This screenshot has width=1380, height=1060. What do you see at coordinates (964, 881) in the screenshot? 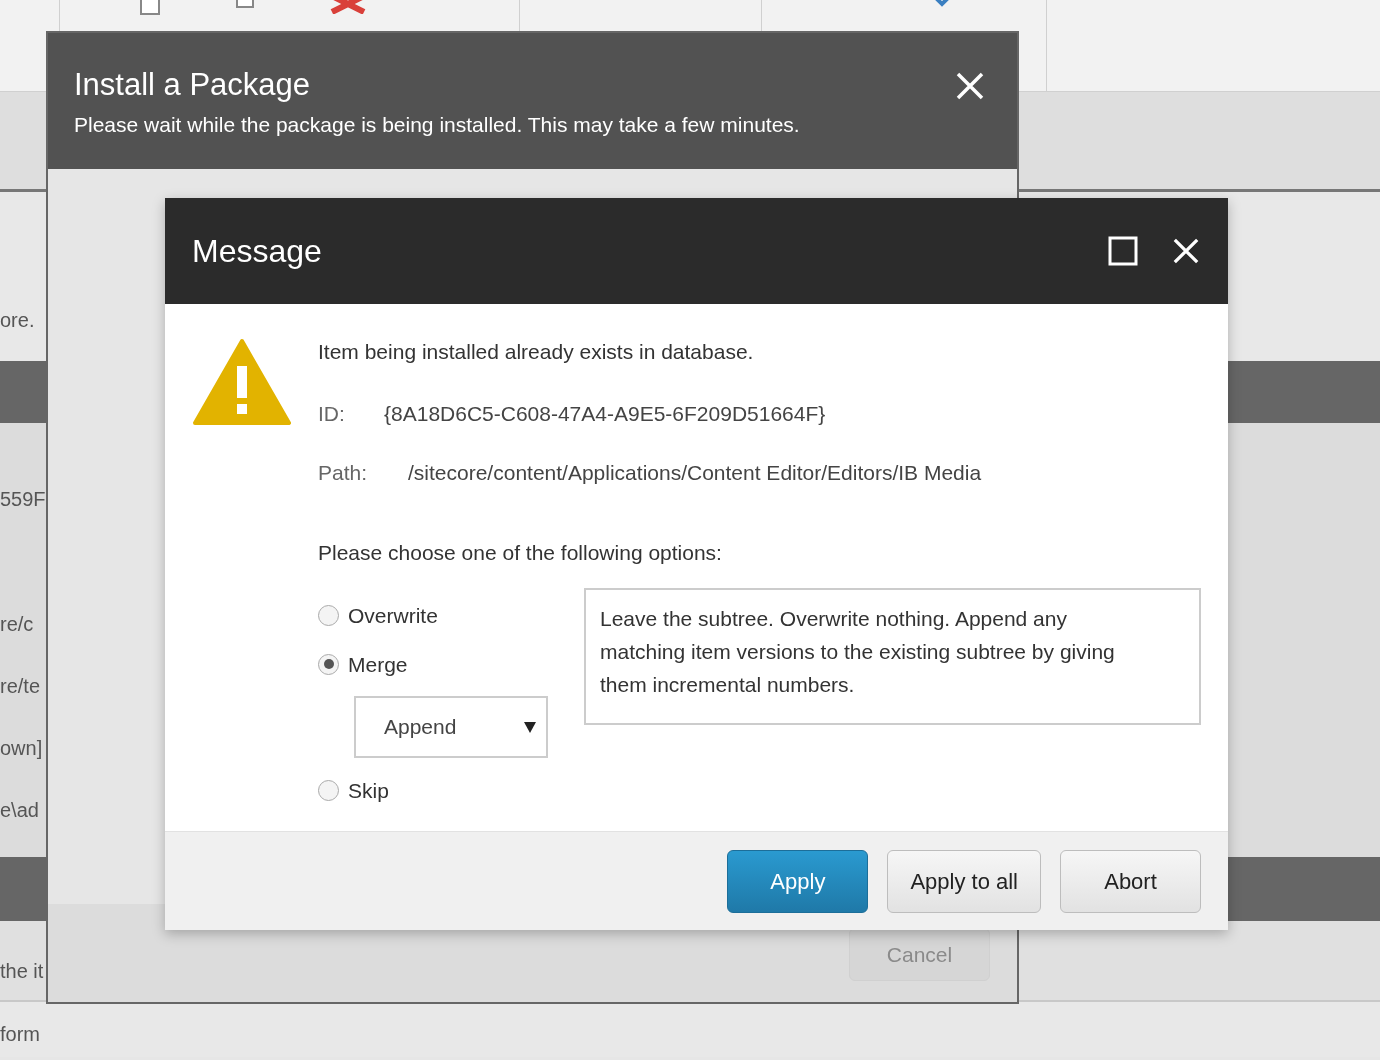
I see `dialog-button: Apply to all` at bounding box center [964, 881].